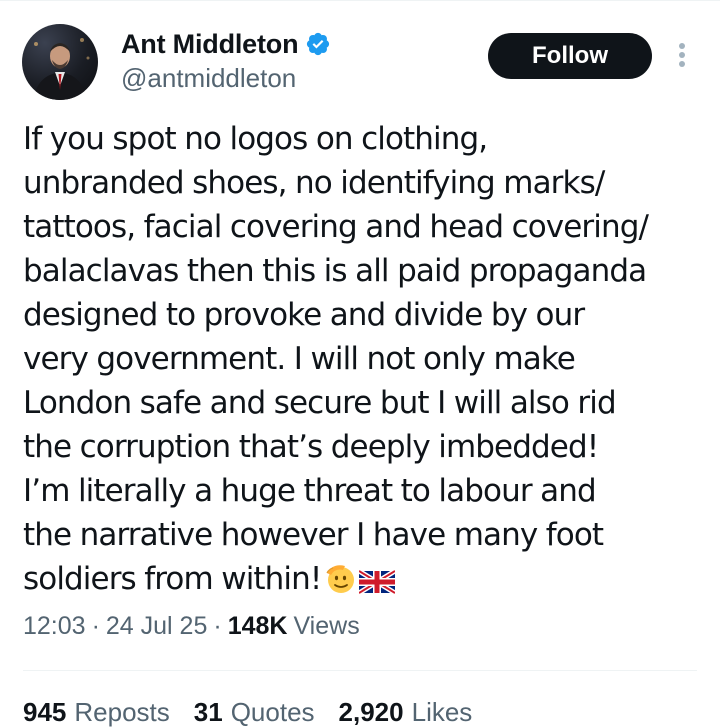  I want to click on tweet-meta: 12:03 · 24 Jul 25 · 148K Views, so click(191, 626).